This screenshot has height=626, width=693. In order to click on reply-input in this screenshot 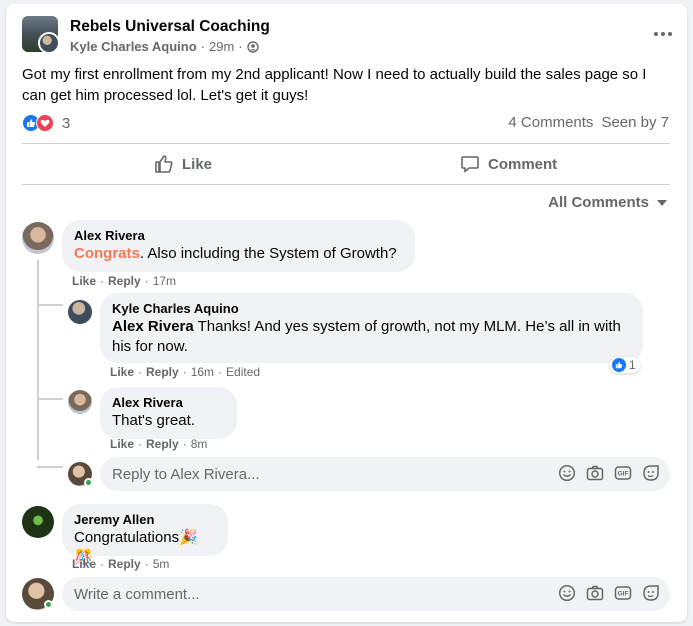, I will do `click(312, 474)`.